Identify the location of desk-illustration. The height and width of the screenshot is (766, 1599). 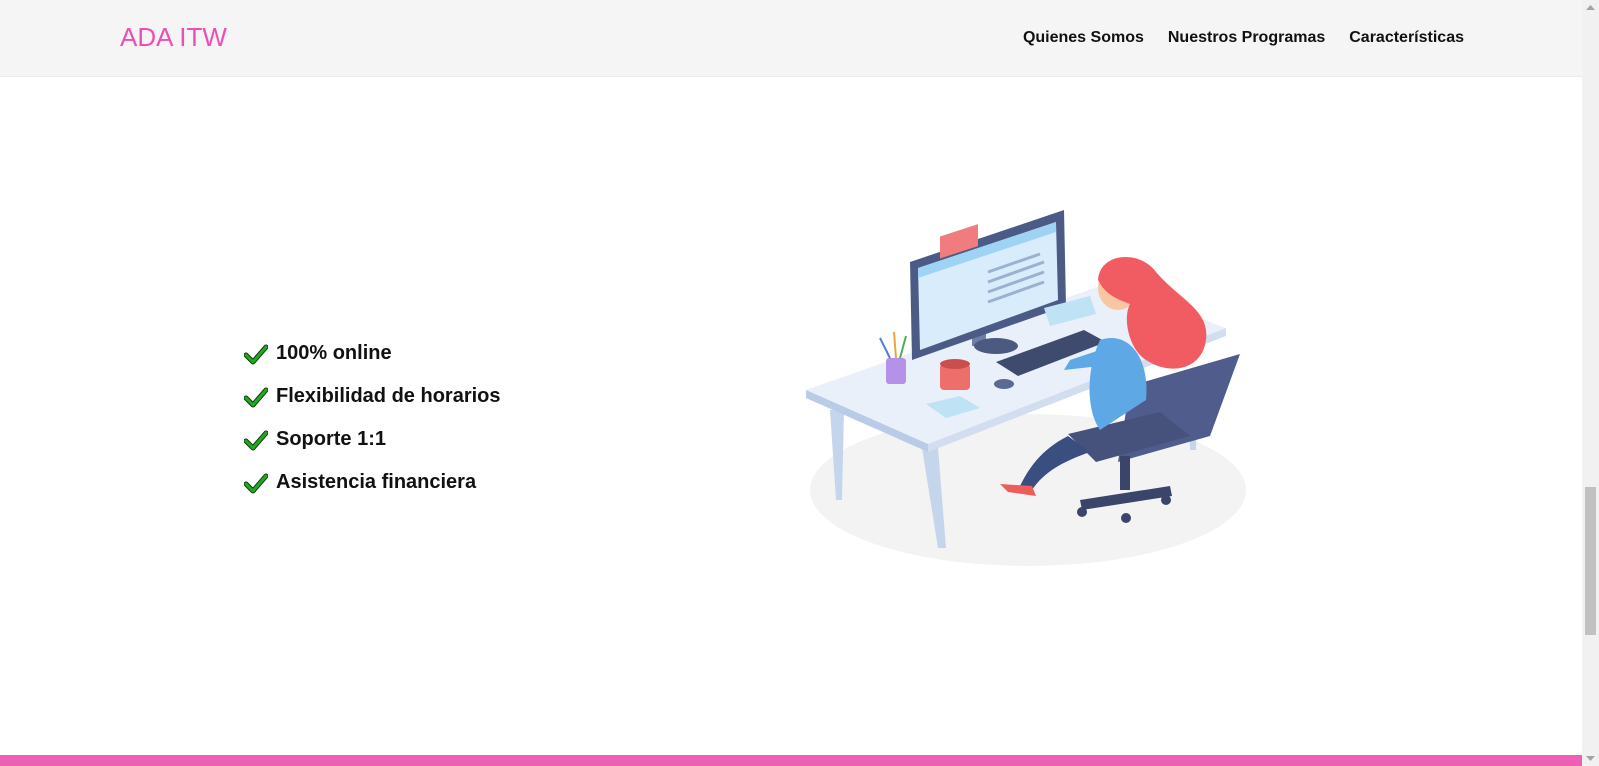
(1026, 388).